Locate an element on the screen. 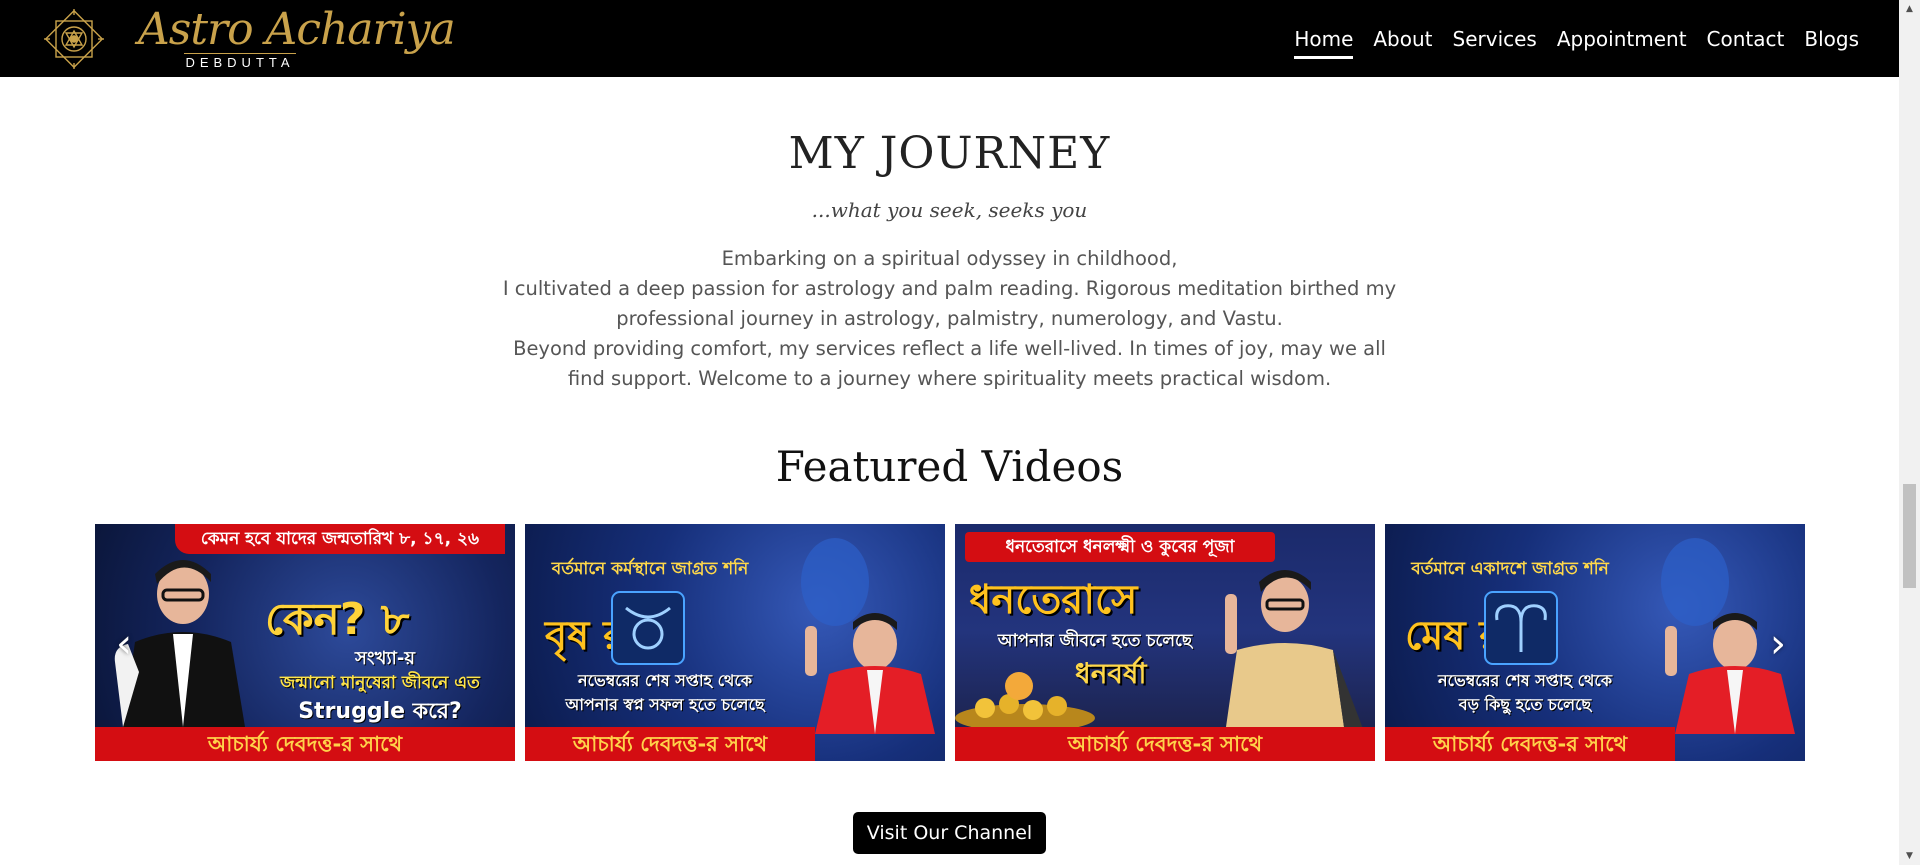  nav-contact: Contact is located at coordinates (1746, 39).